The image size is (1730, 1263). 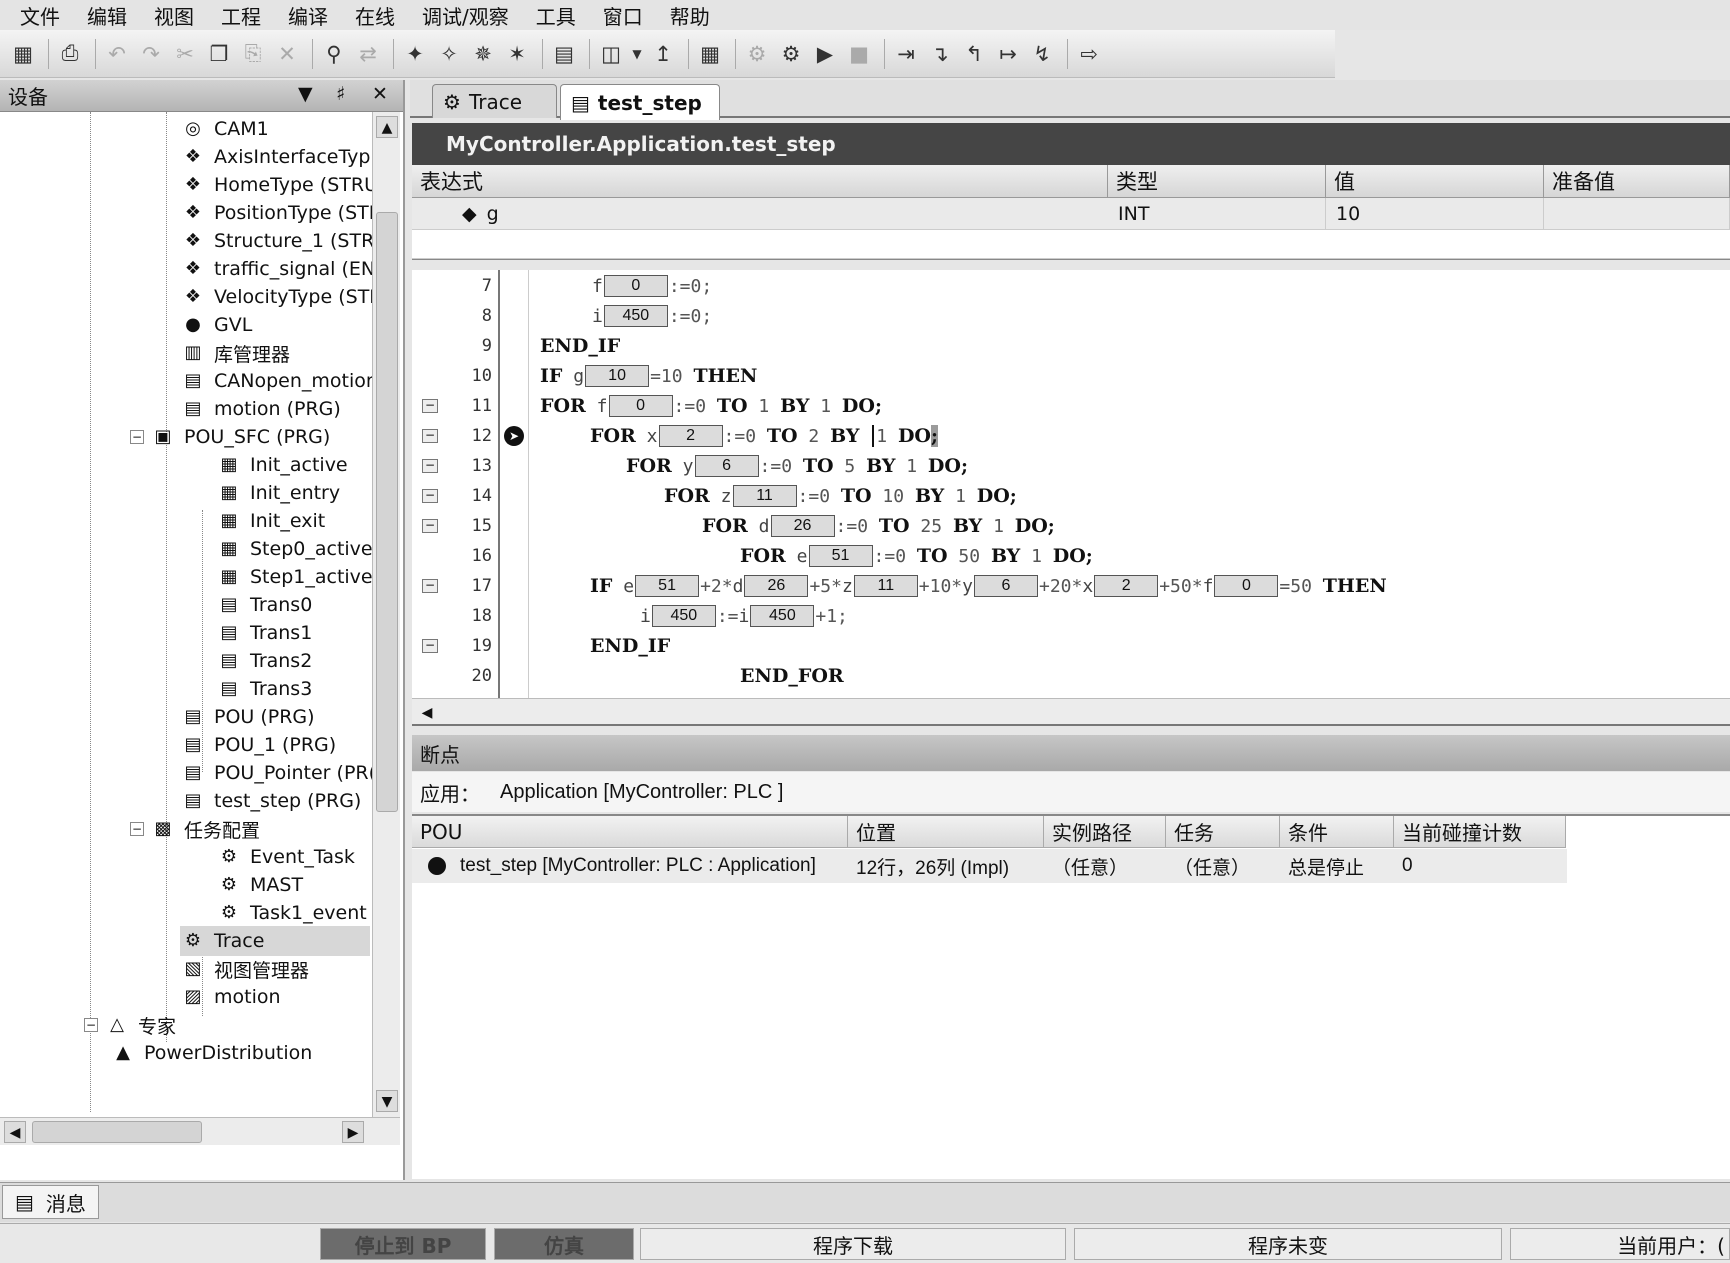 I want to click on undo-icon: ↶, so click(x=117, y=54).